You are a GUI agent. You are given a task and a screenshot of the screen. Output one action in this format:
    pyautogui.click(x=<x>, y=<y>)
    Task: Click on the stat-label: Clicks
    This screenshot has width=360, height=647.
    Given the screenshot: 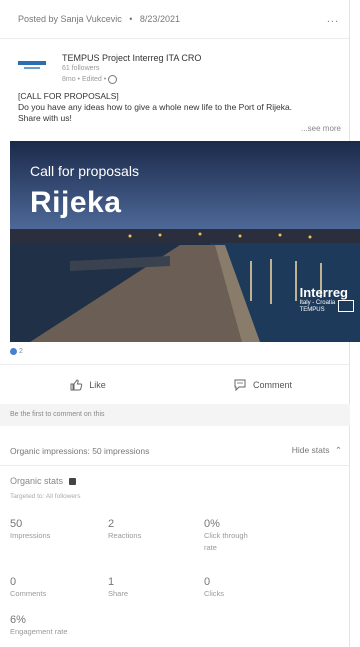 What is the action you would take?
    pyautogui.click(x=214, y=593)
    